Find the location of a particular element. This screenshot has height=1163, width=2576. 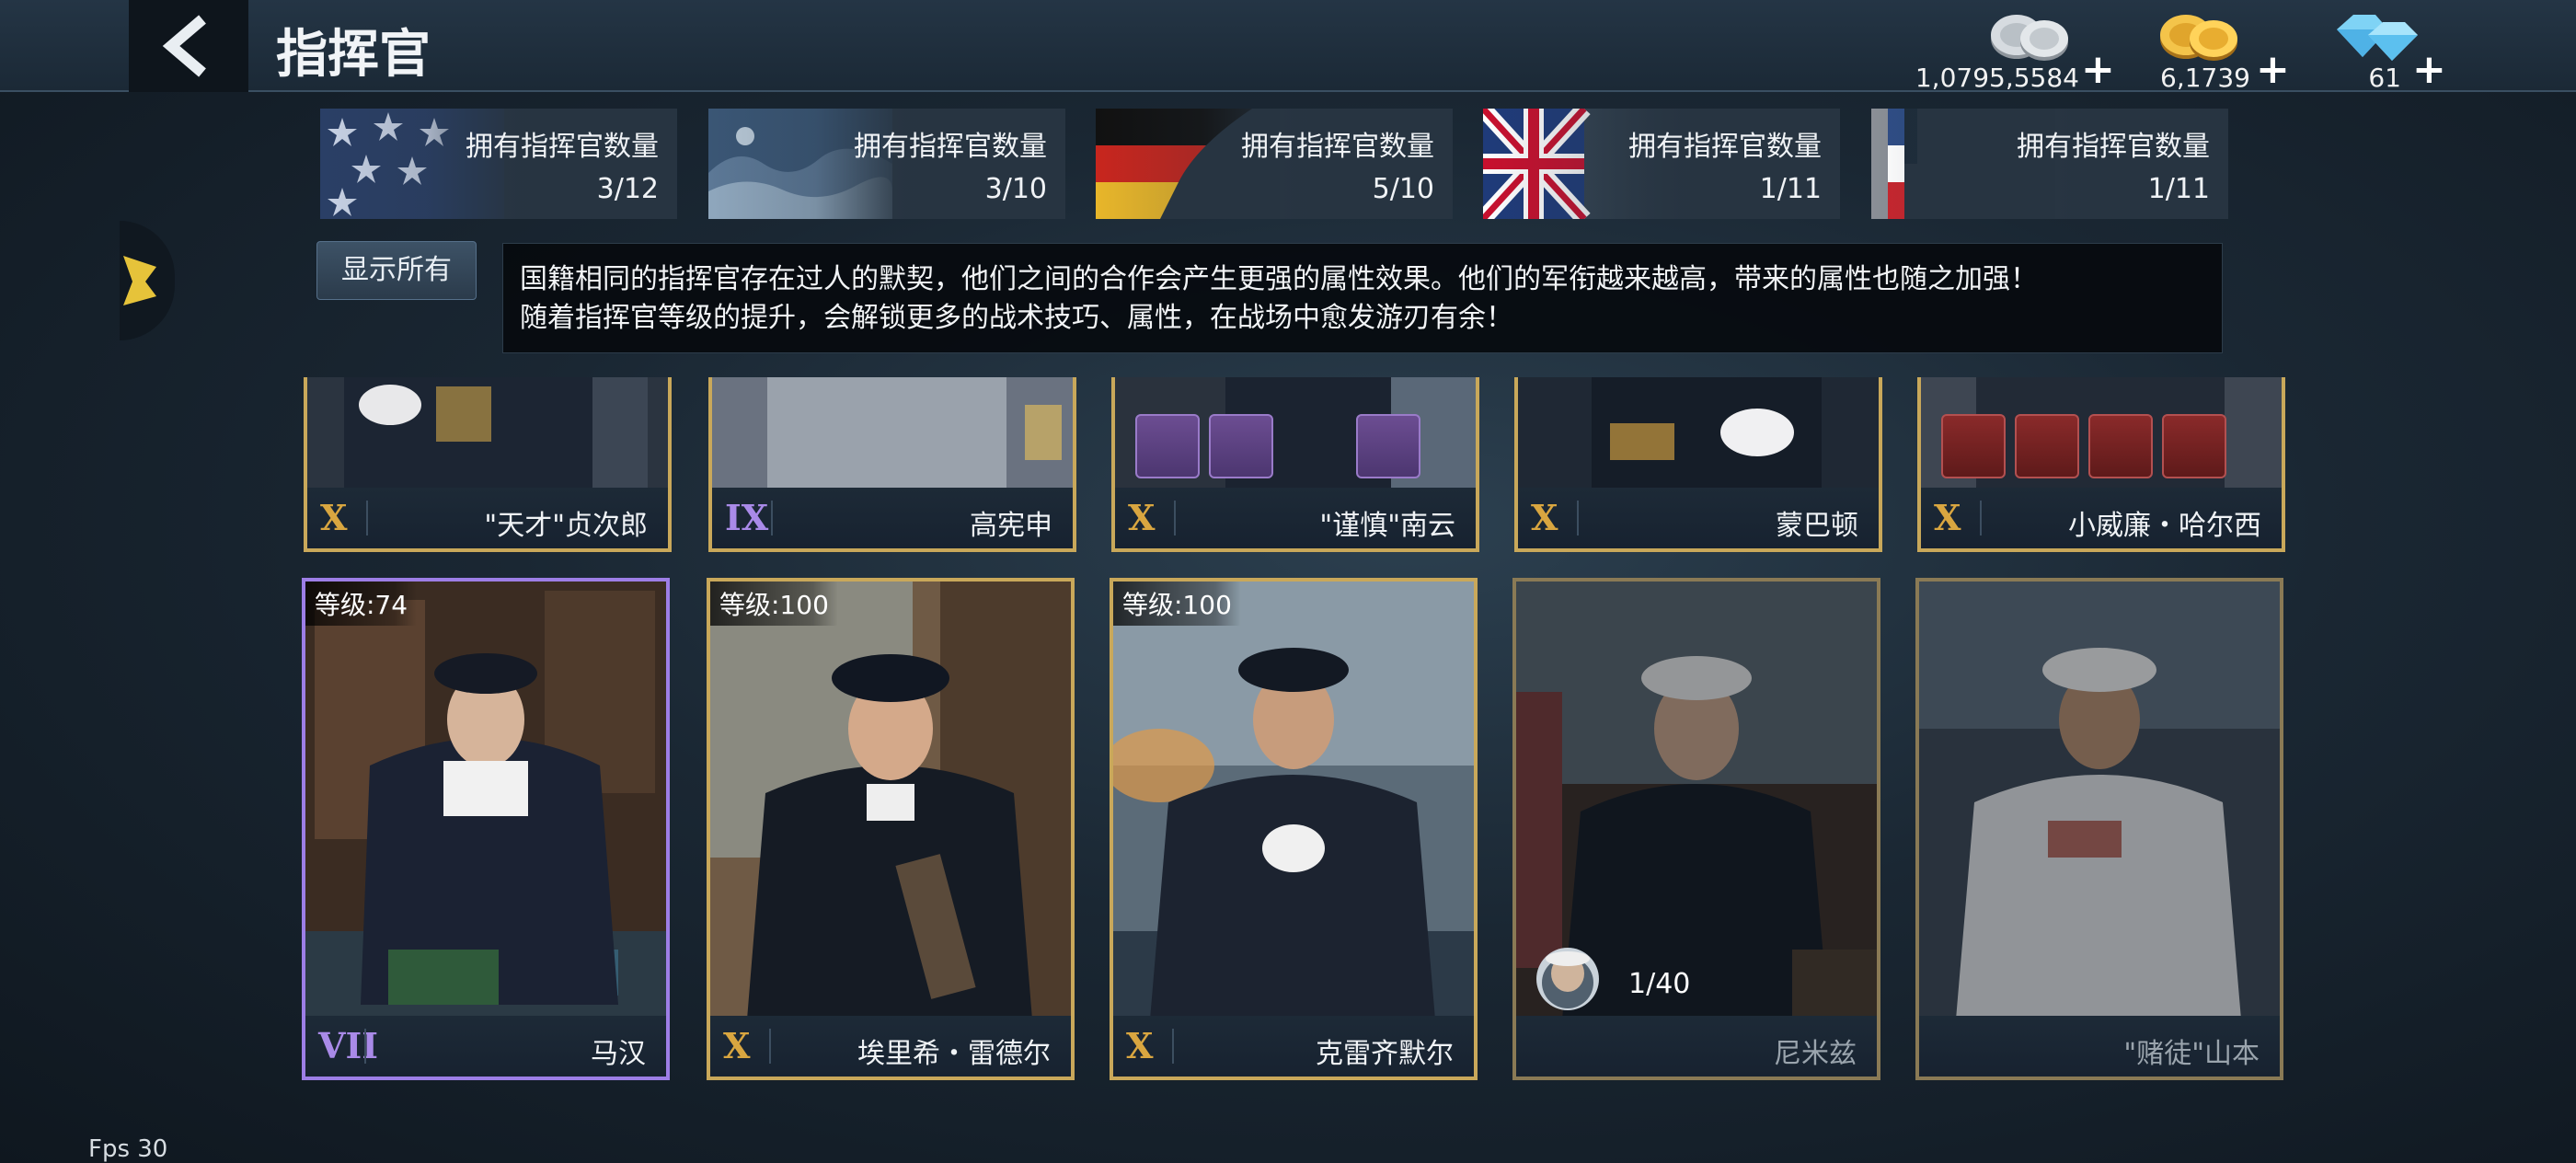

nation-tab-usa: 拥有指挥官数量 3/12 is located at coordinates (498, 164).